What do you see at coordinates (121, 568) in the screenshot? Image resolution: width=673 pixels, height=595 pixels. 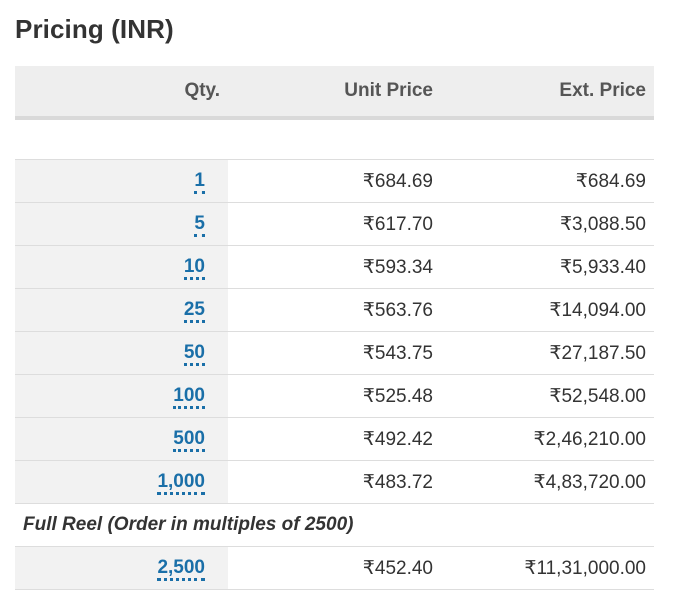 I see `qty-cell: 2,500` at bounding box center [121, 568].